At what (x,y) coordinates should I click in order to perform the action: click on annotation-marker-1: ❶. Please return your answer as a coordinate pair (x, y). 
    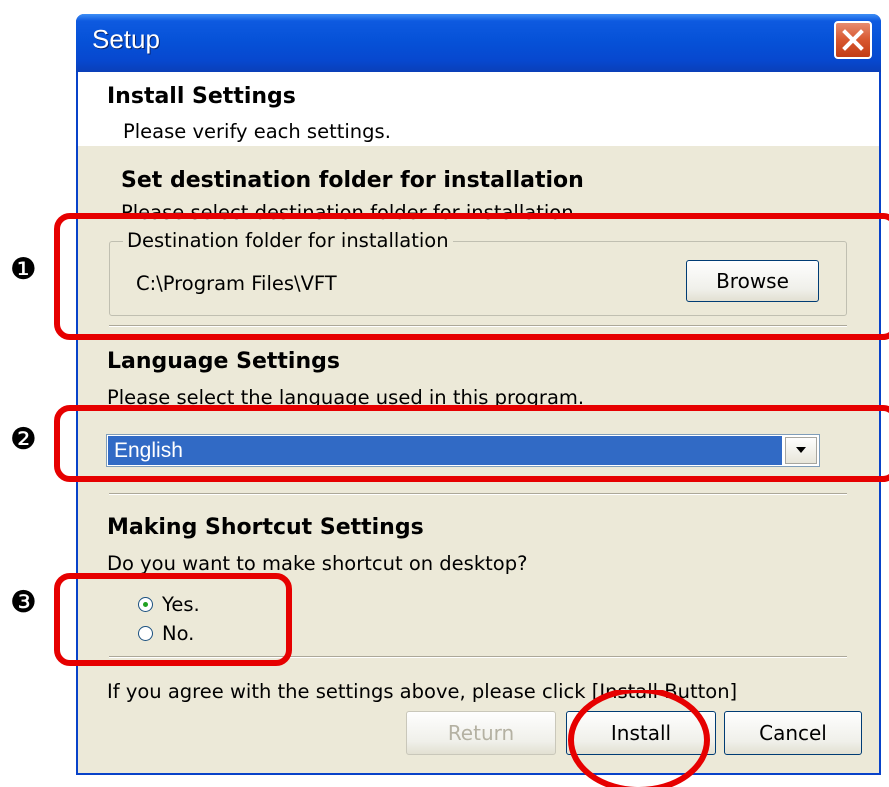
    Looking at the image, I should click on (23, 269).